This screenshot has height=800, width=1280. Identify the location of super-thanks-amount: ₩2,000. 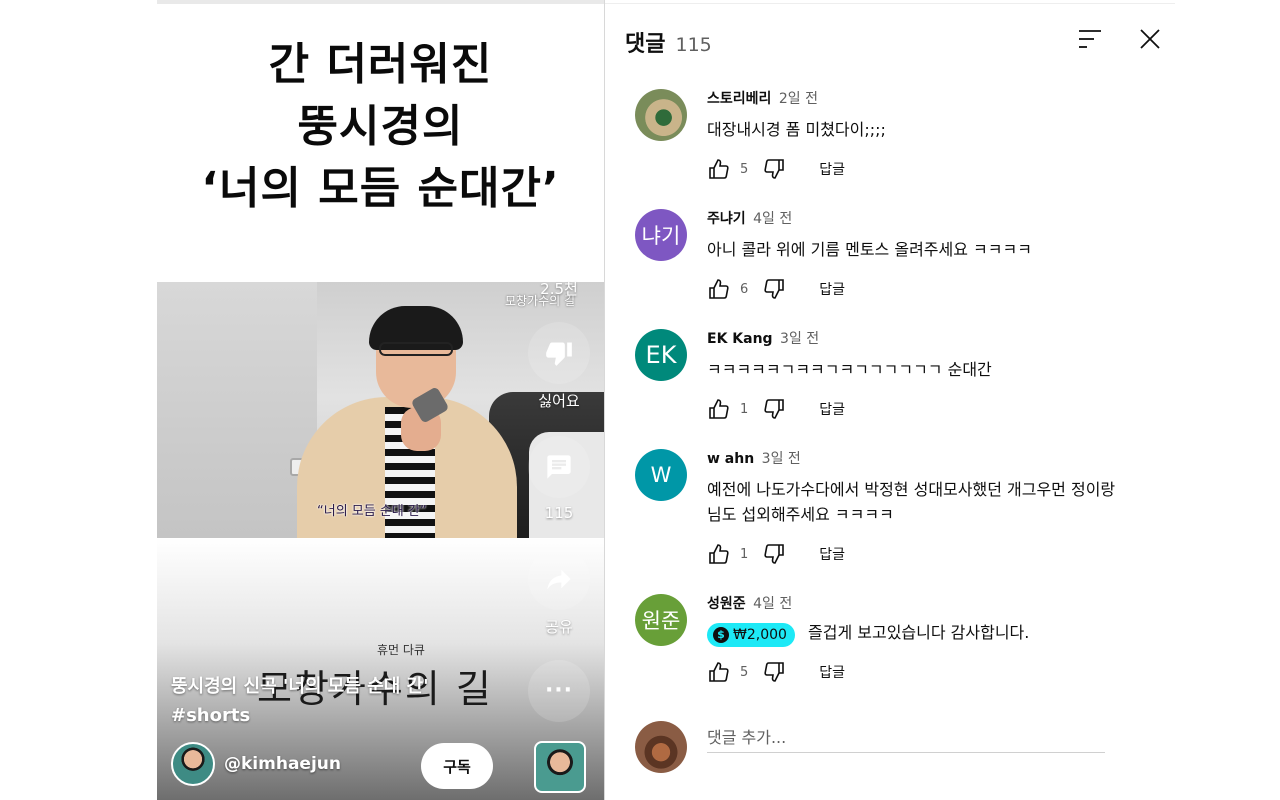
(760, 634).